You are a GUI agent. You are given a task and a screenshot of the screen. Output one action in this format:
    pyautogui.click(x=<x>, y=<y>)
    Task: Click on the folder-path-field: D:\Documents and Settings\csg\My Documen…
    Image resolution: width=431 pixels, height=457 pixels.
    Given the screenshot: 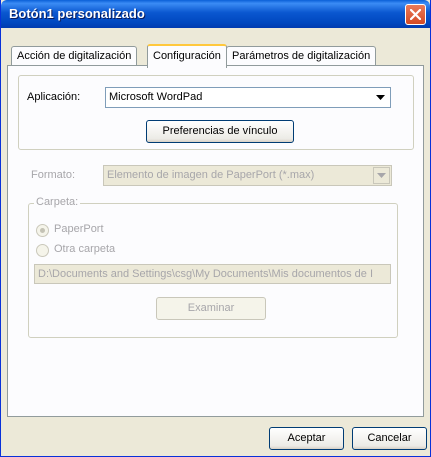 What is the action you would take?
    pyautogui.click(x=212, y=274)
    